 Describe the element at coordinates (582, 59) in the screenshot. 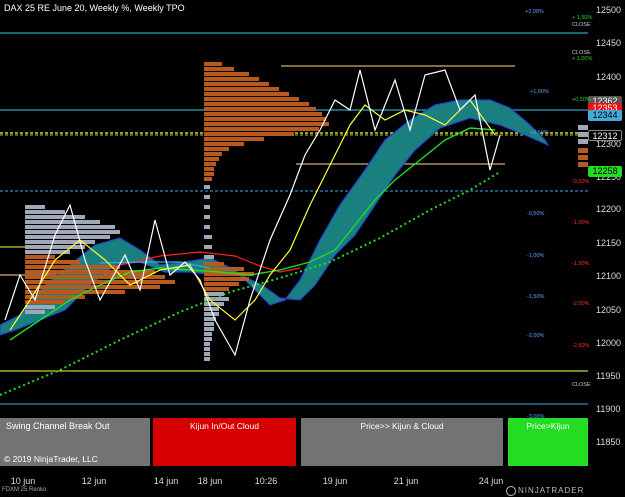

I see `pct-label: + 1,00%` at that location.